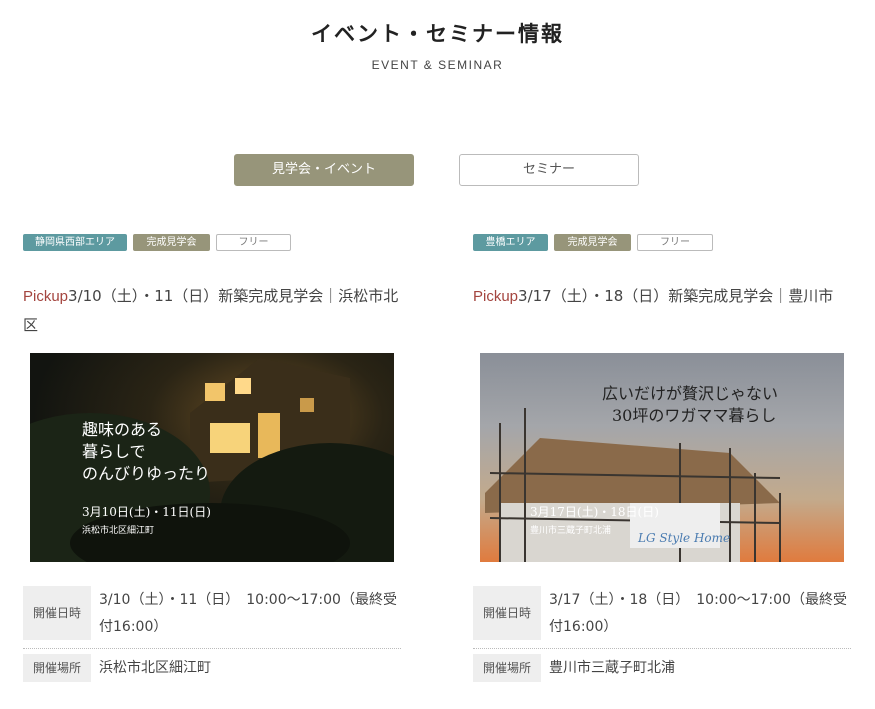 The width and height of the screenshot is (875, 709). Describe the element at coordinates (510, 242) in the screenshot. I see `area-tag: 豊橋エリア` at that location.